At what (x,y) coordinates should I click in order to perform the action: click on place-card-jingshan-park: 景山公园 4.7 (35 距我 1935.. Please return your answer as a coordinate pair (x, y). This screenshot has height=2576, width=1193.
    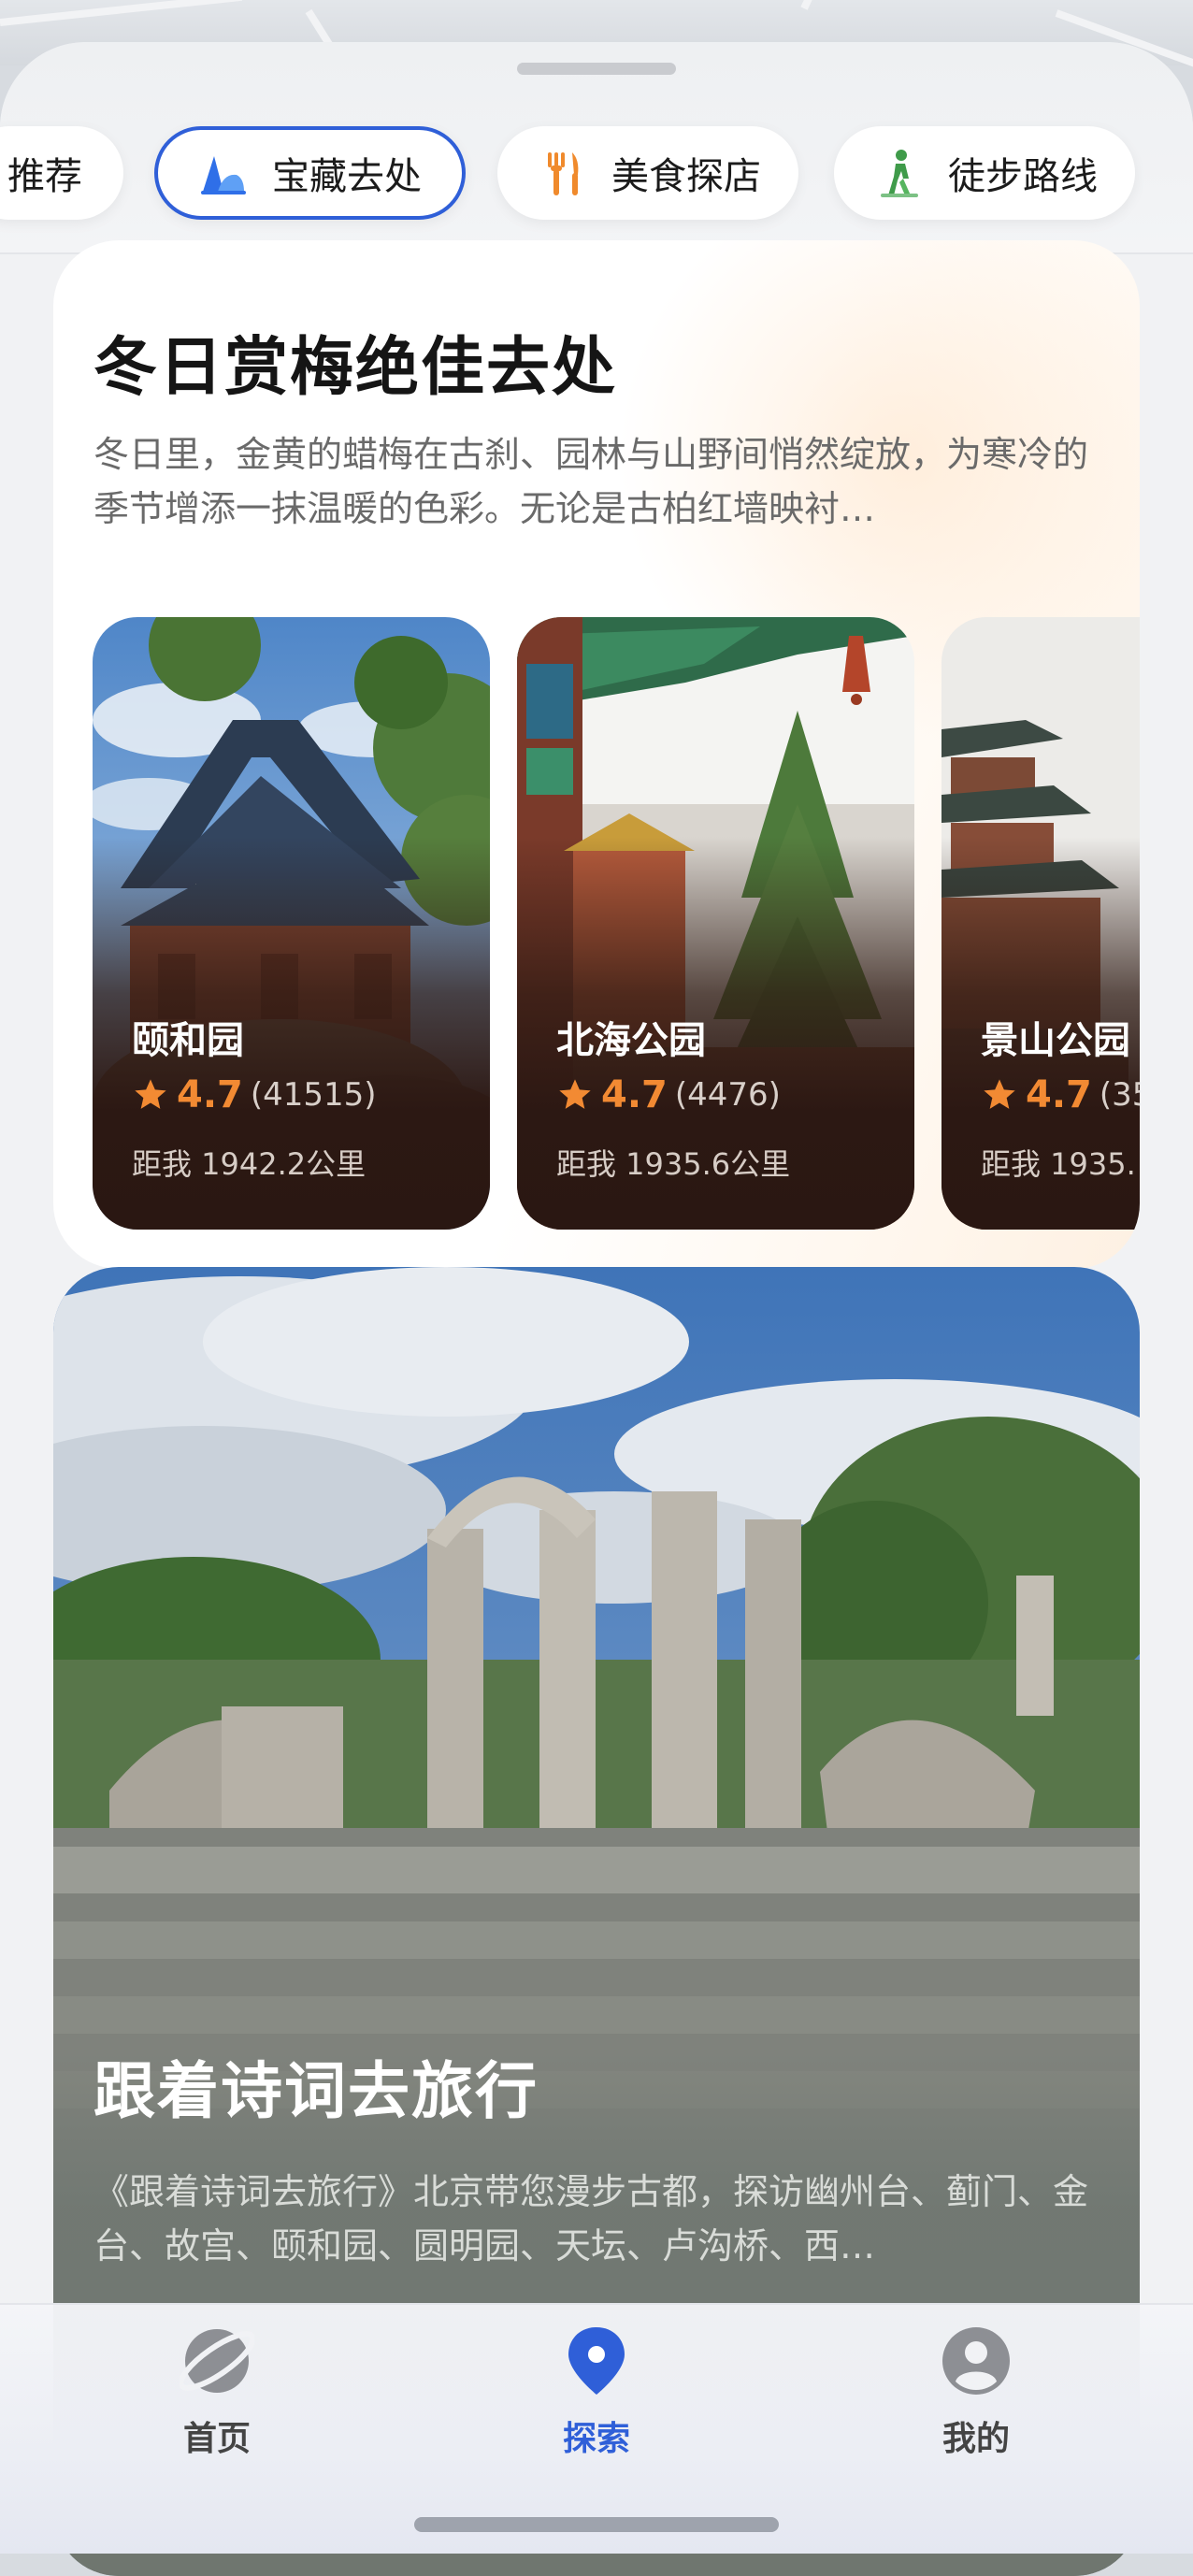
    Looking at the image, I should click on (1040, 924).